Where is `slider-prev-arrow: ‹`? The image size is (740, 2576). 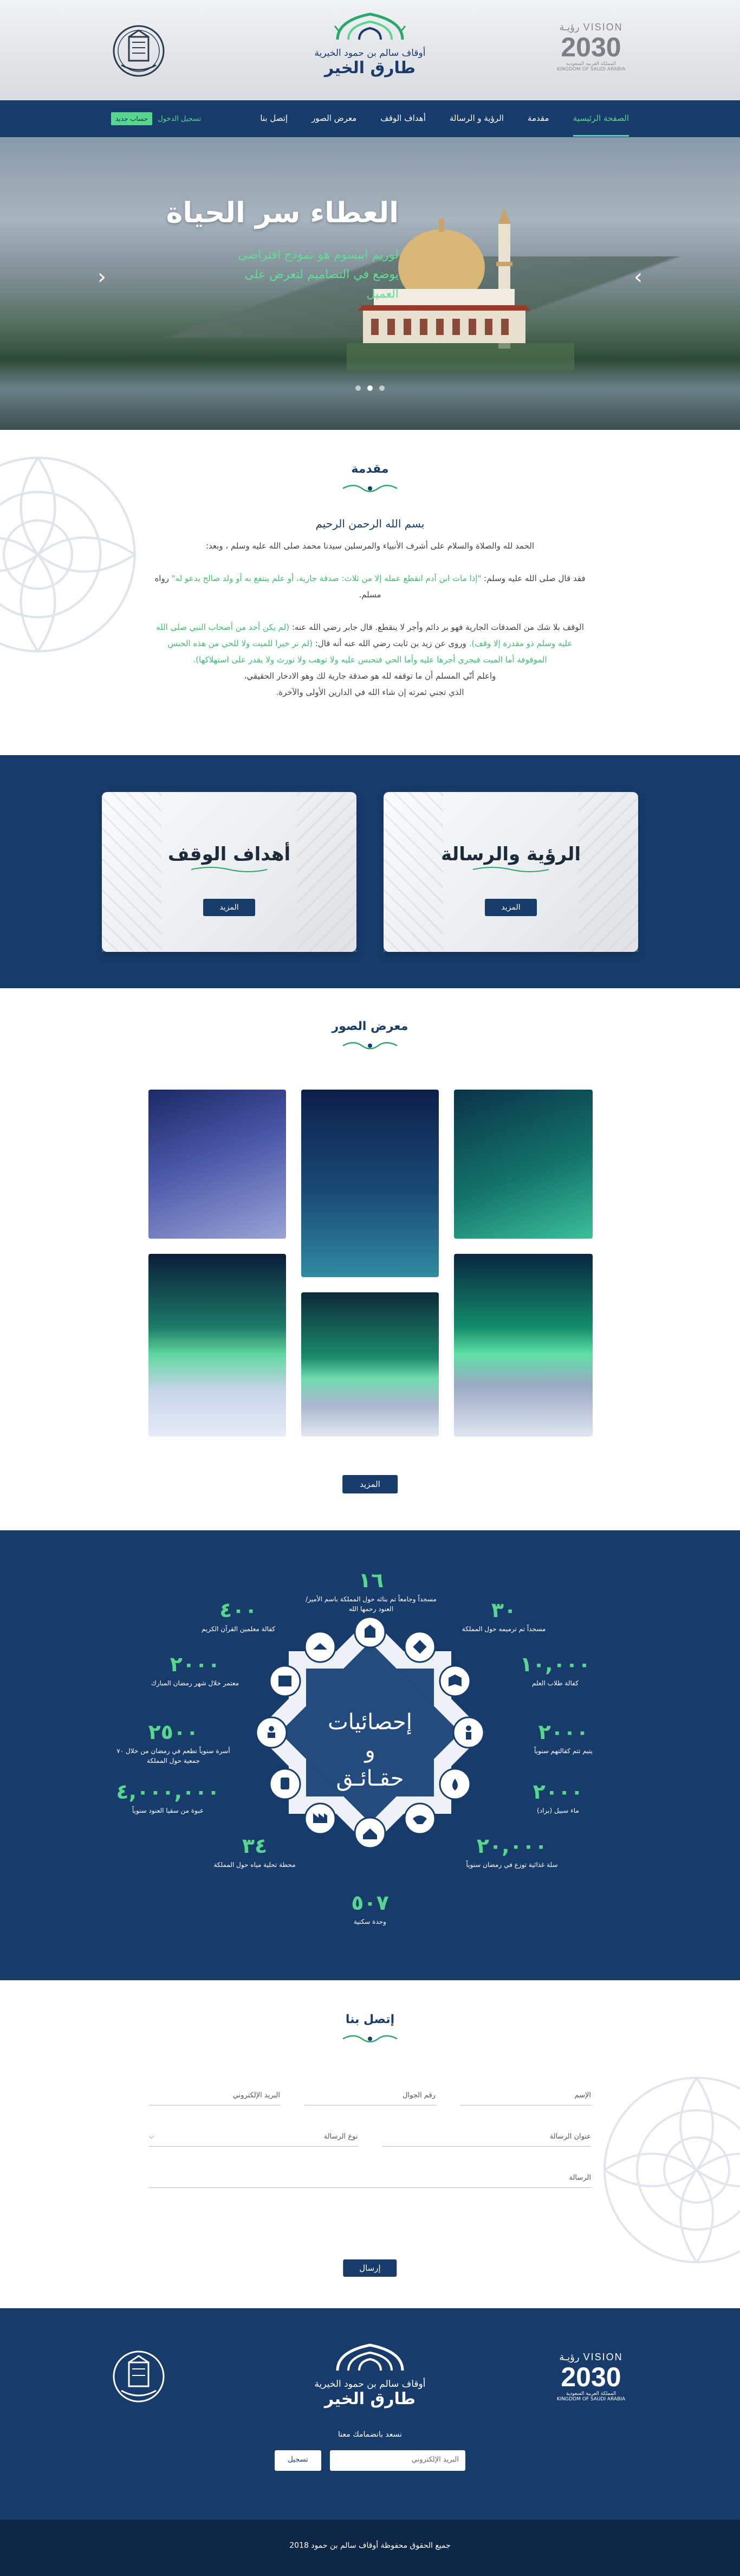
slider-prev-arrow: ‹ is located at coordinates (102, 277).